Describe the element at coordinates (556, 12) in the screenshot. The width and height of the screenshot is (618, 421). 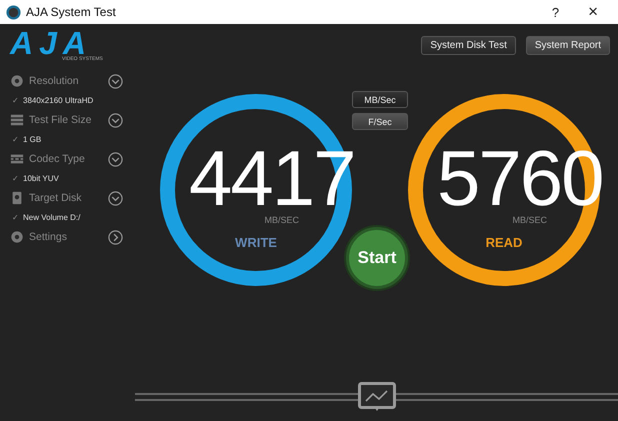
I see `help-button: ?` at that location.